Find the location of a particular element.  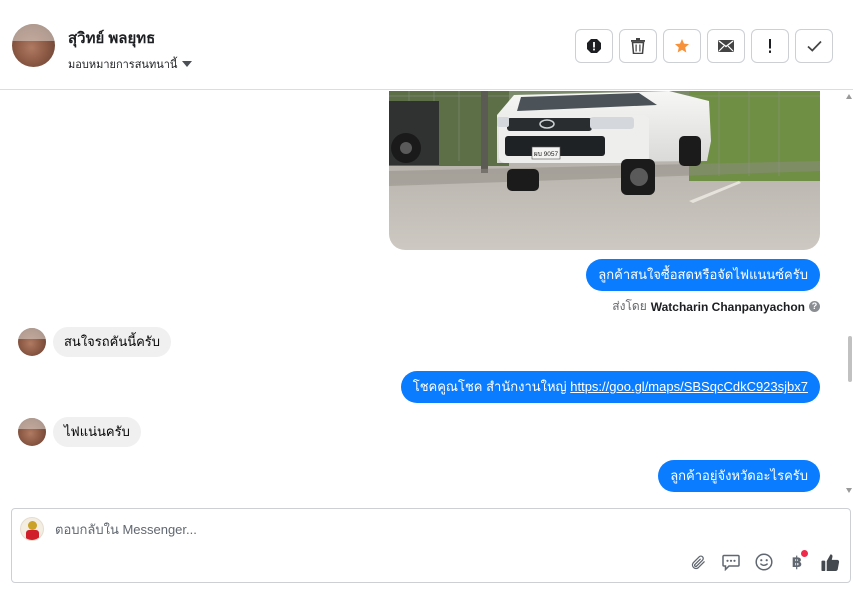

envelope-icon is located at coordinates (726, 46).